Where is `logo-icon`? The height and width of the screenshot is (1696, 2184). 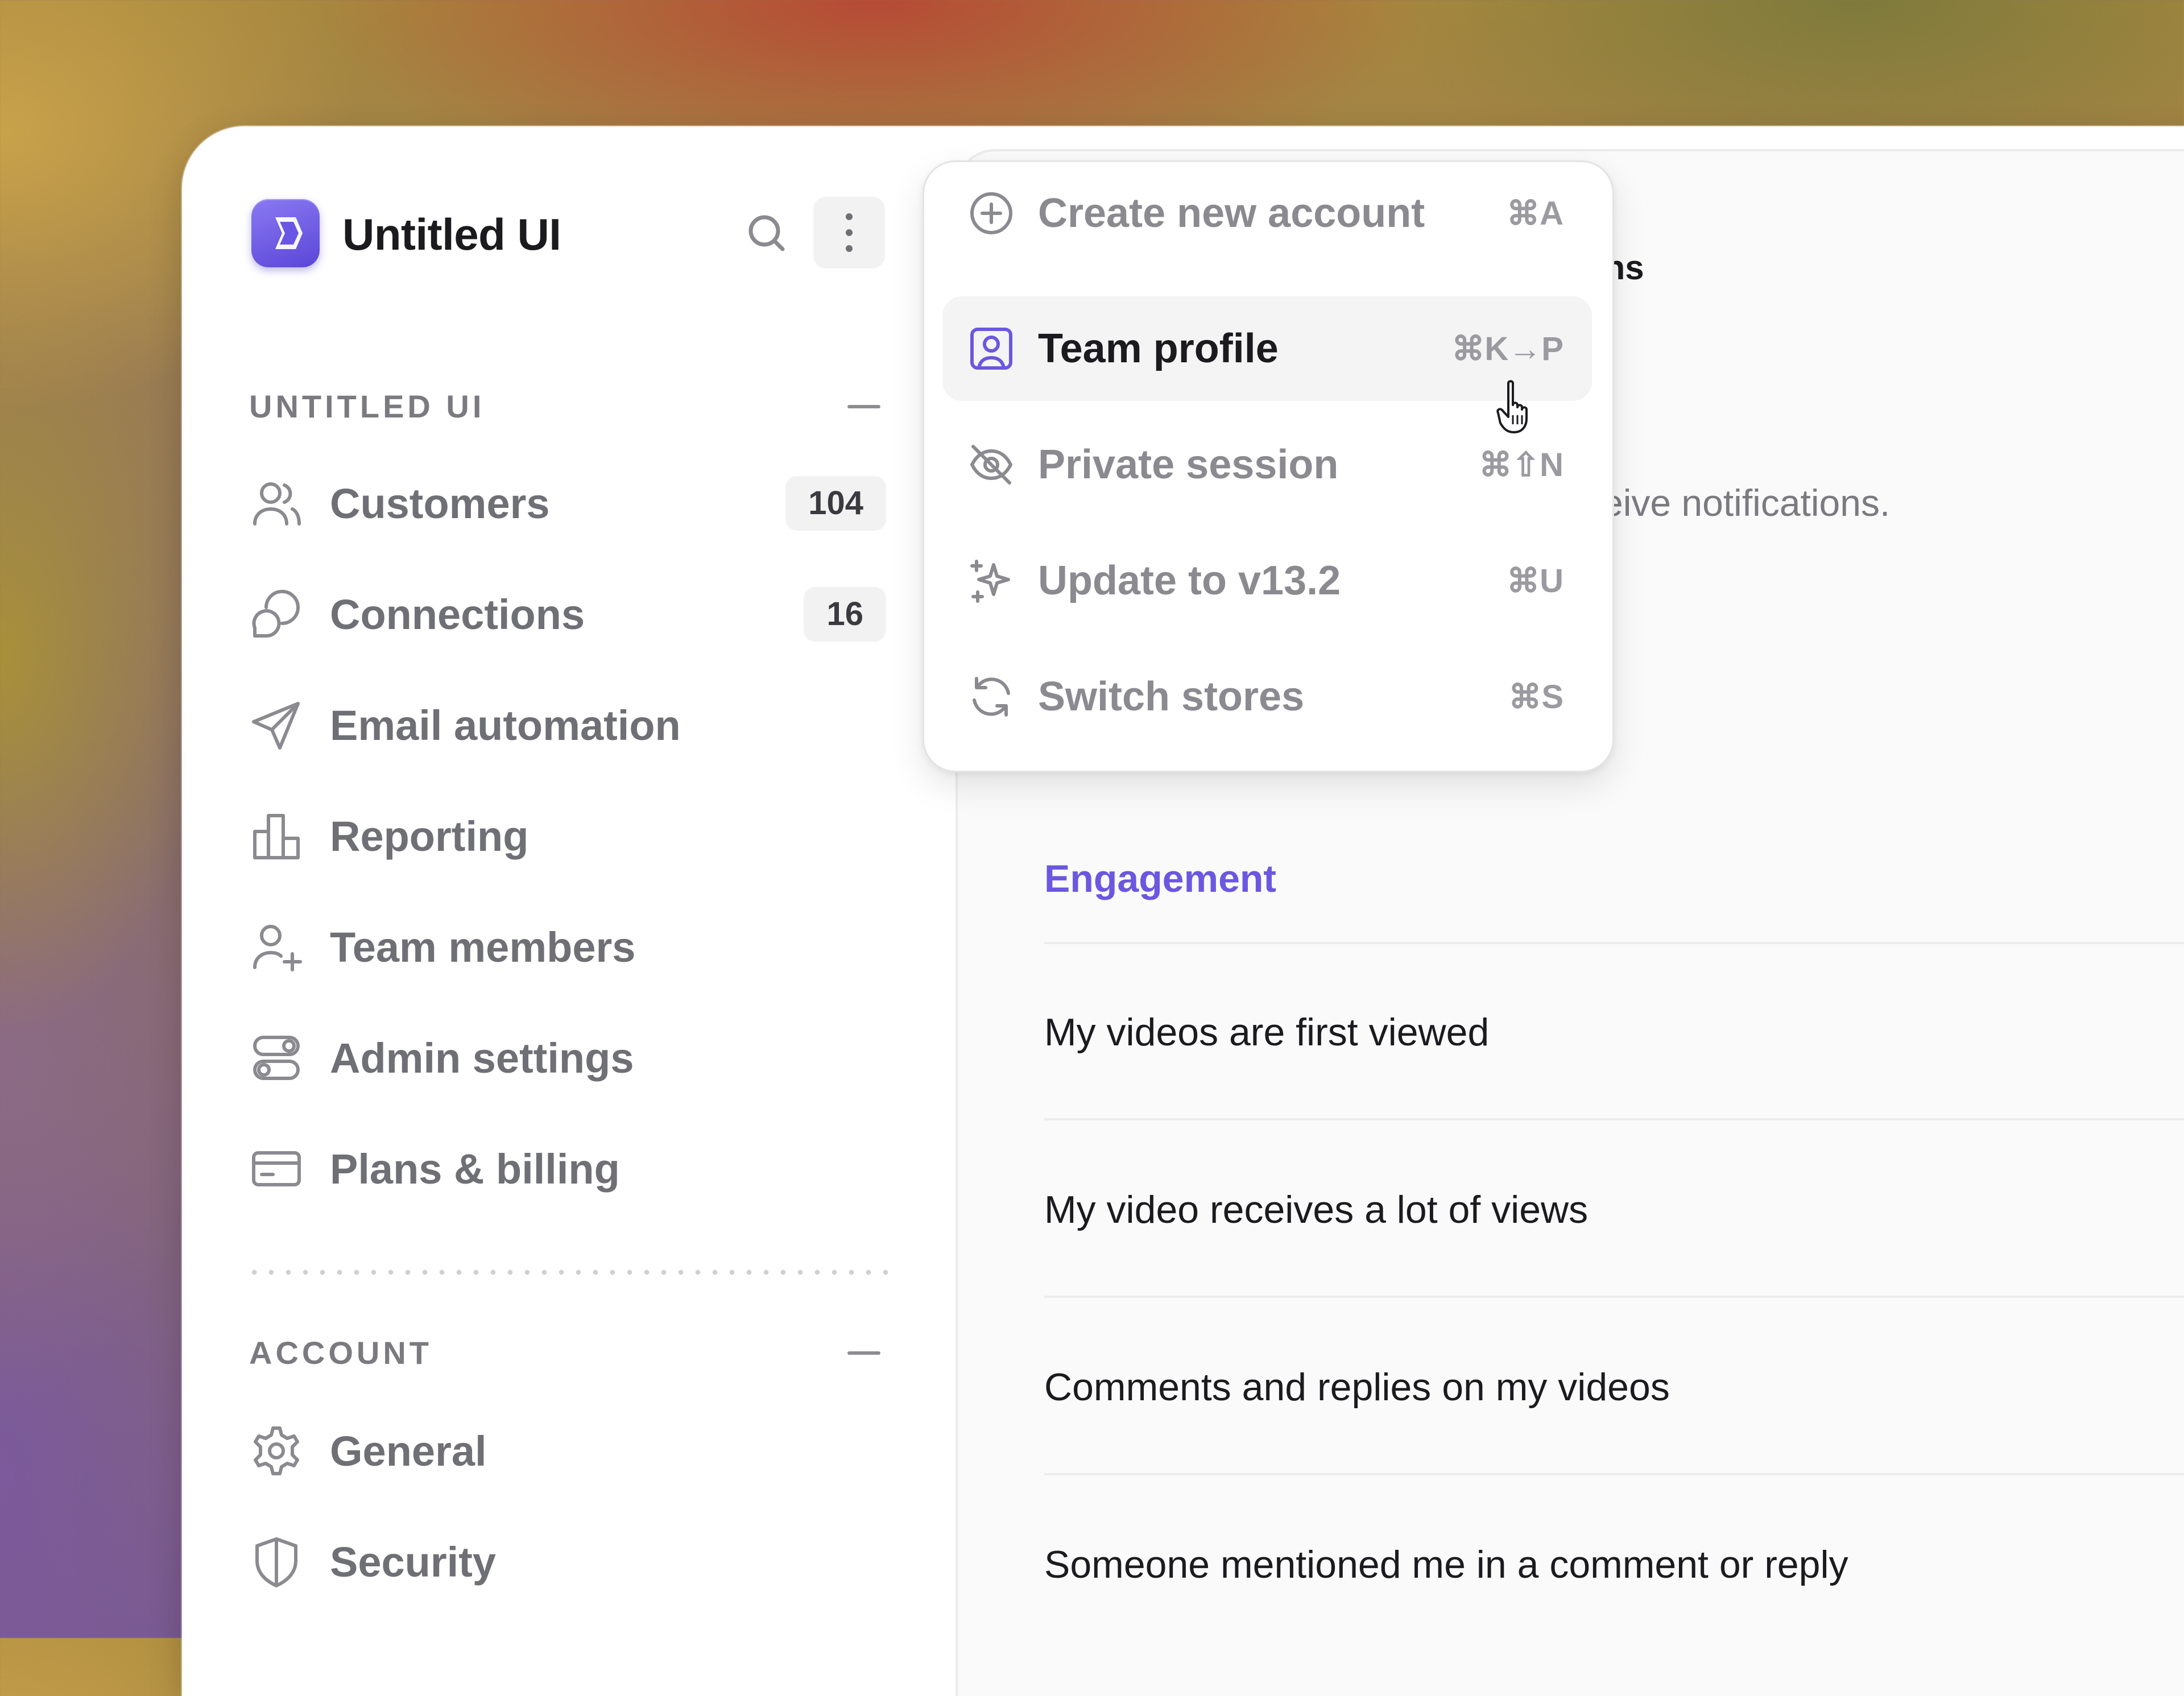
logo-icon is located at coordinates (289, 233).